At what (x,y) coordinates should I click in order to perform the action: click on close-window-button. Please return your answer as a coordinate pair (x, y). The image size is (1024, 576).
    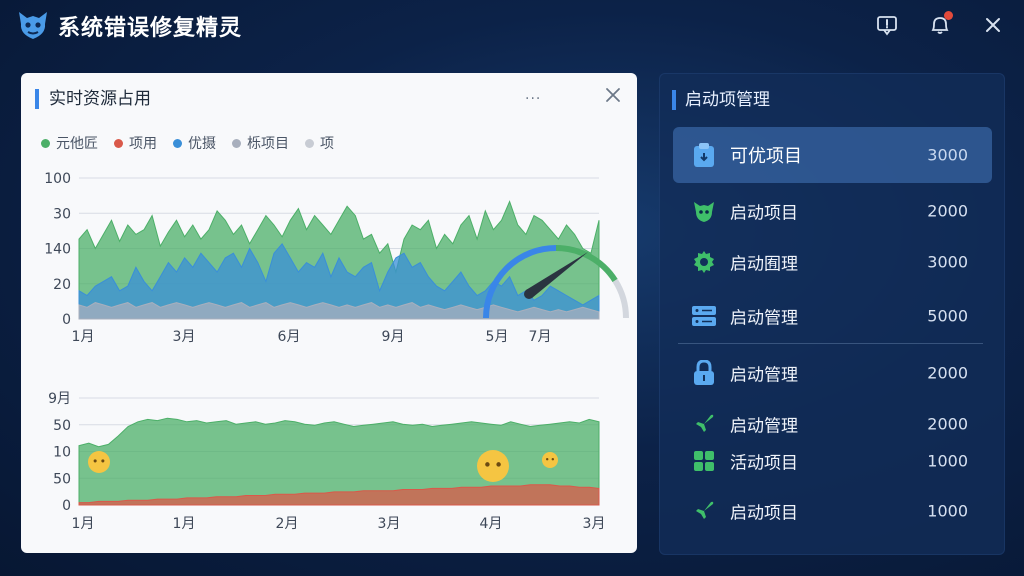
    Looking at the image, I should click on (993, 25).